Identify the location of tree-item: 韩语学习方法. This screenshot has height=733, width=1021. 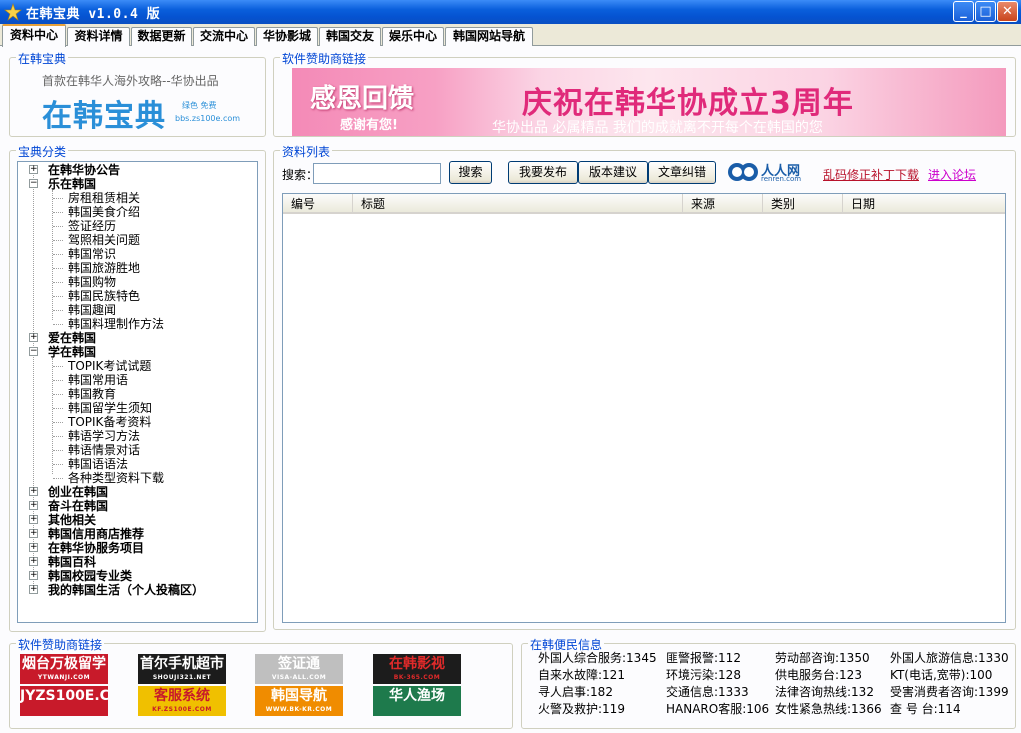
(104, 436).